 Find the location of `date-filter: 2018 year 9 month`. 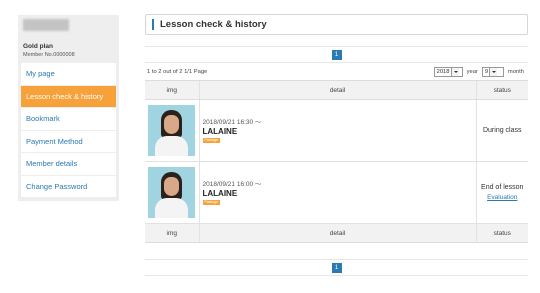

date-filter: 2018 year 9 month is located at coordinates (480, 72).